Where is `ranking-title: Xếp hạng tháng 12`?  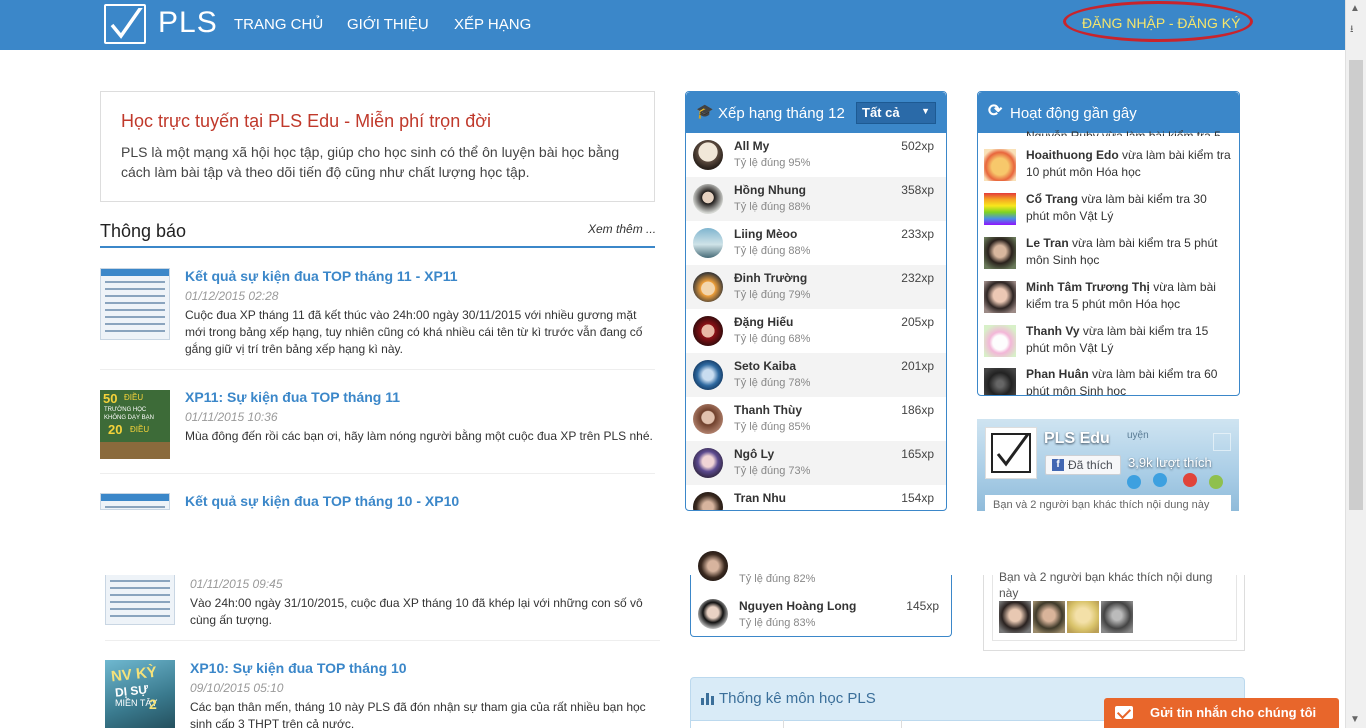 ranking-title: Xếp hạng tháng 12 is located at coordinates (781, 113).